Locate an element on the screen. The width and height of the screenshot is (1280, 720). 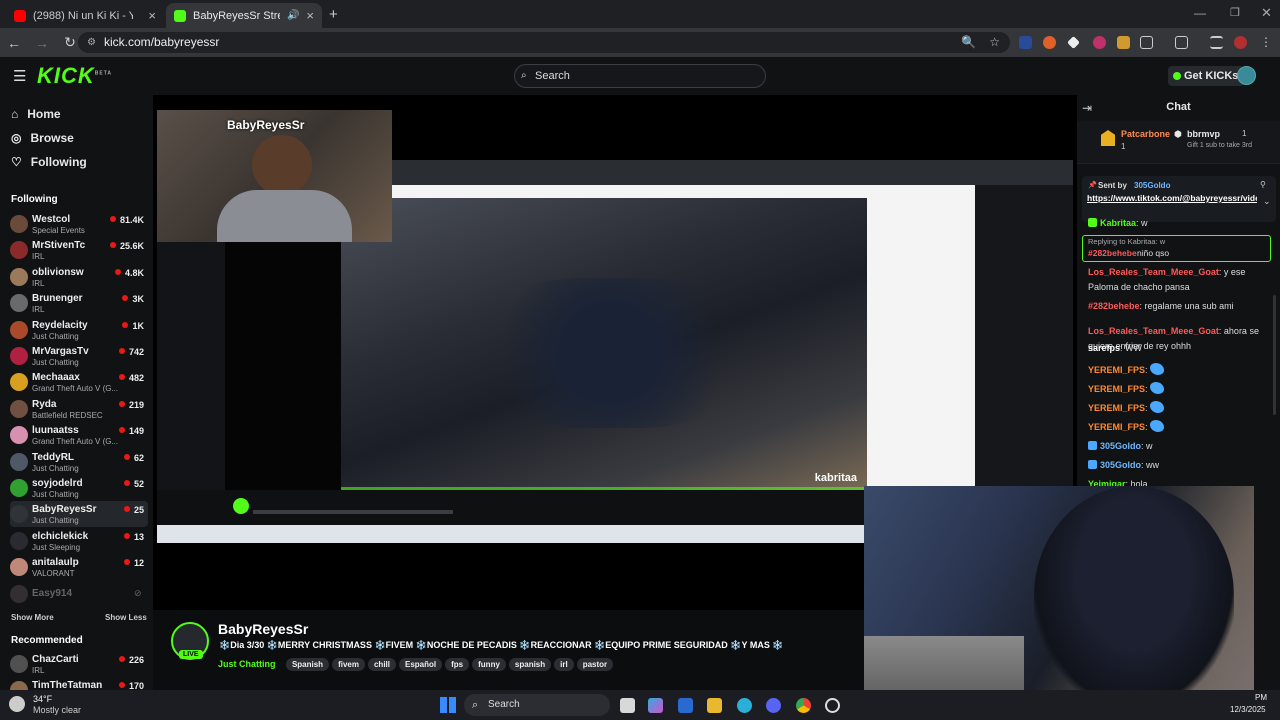
site-info-icon: ⚙ is located at coordinates (91, 42).